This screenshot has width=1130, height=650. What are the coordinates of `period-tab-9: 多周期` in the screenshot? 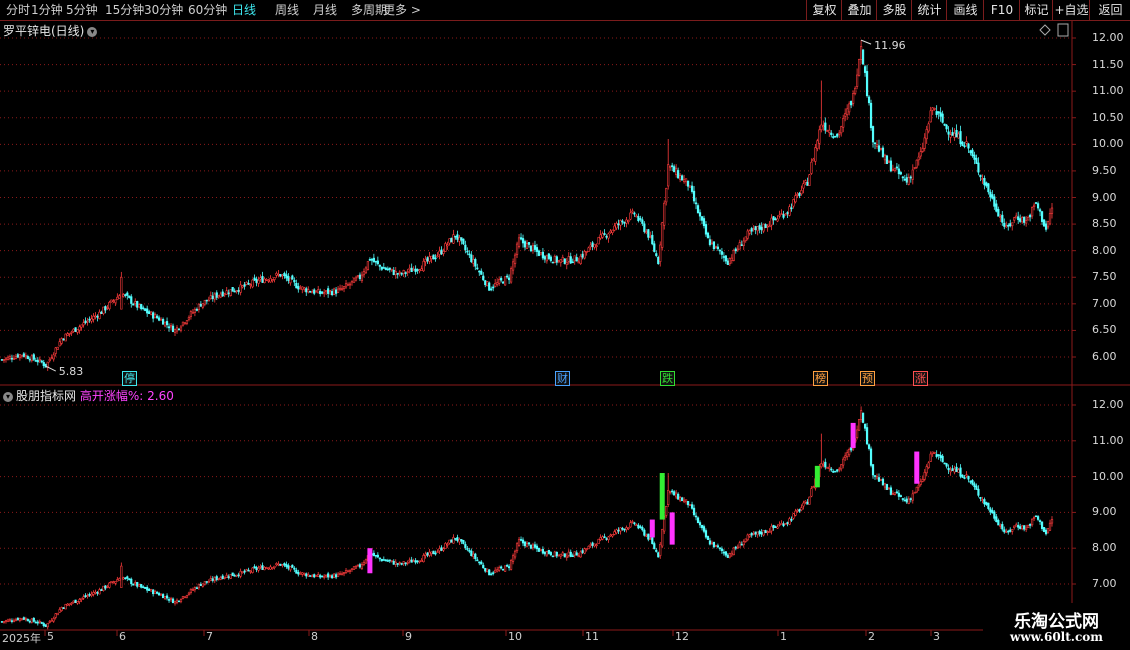 It's located at (369, 10).